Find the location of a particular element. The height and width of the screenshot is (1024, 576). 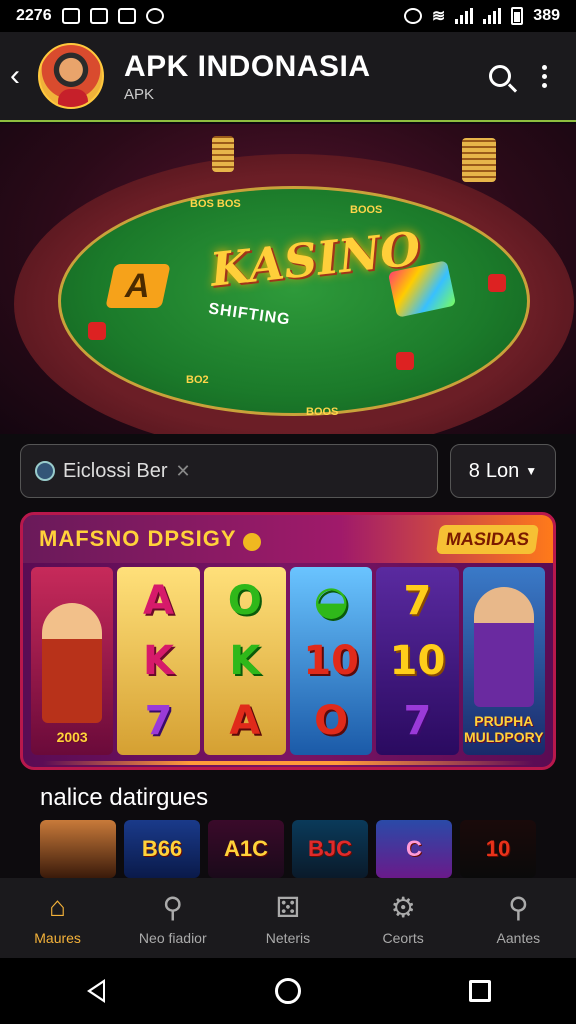

title-block: APK INDONASIA APK is located at coordinates (301, 76).